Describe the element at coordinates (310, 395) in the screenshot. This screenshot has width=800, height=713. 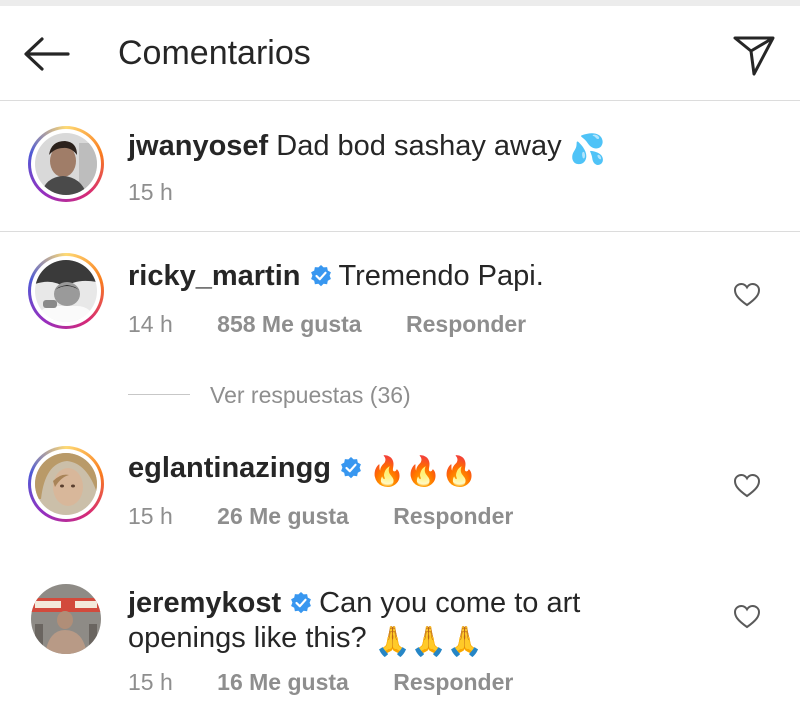
I see `view-replies-link: Ver respuestas (36)` at that location.